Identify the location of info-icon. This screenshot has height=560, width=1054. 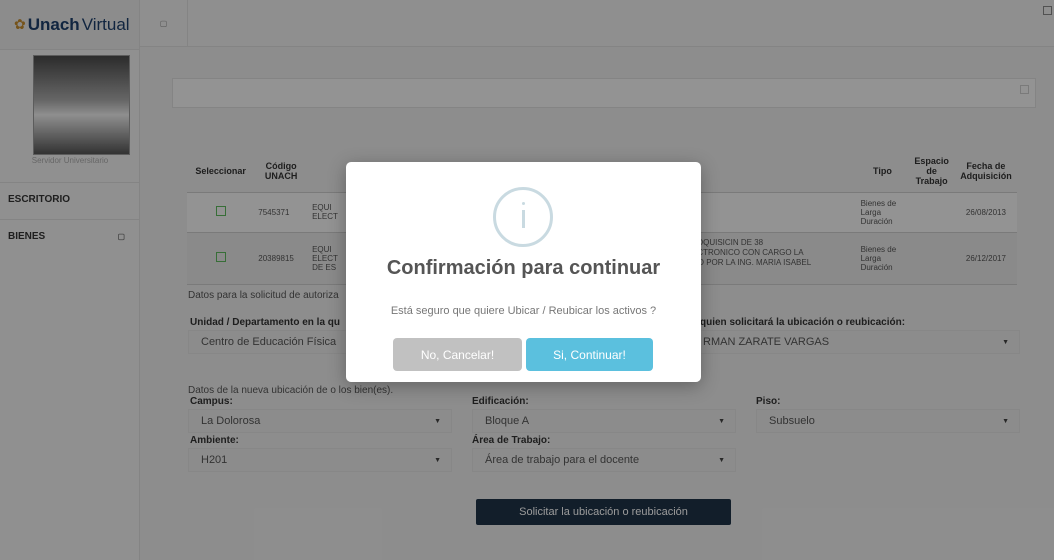
(523, 217).